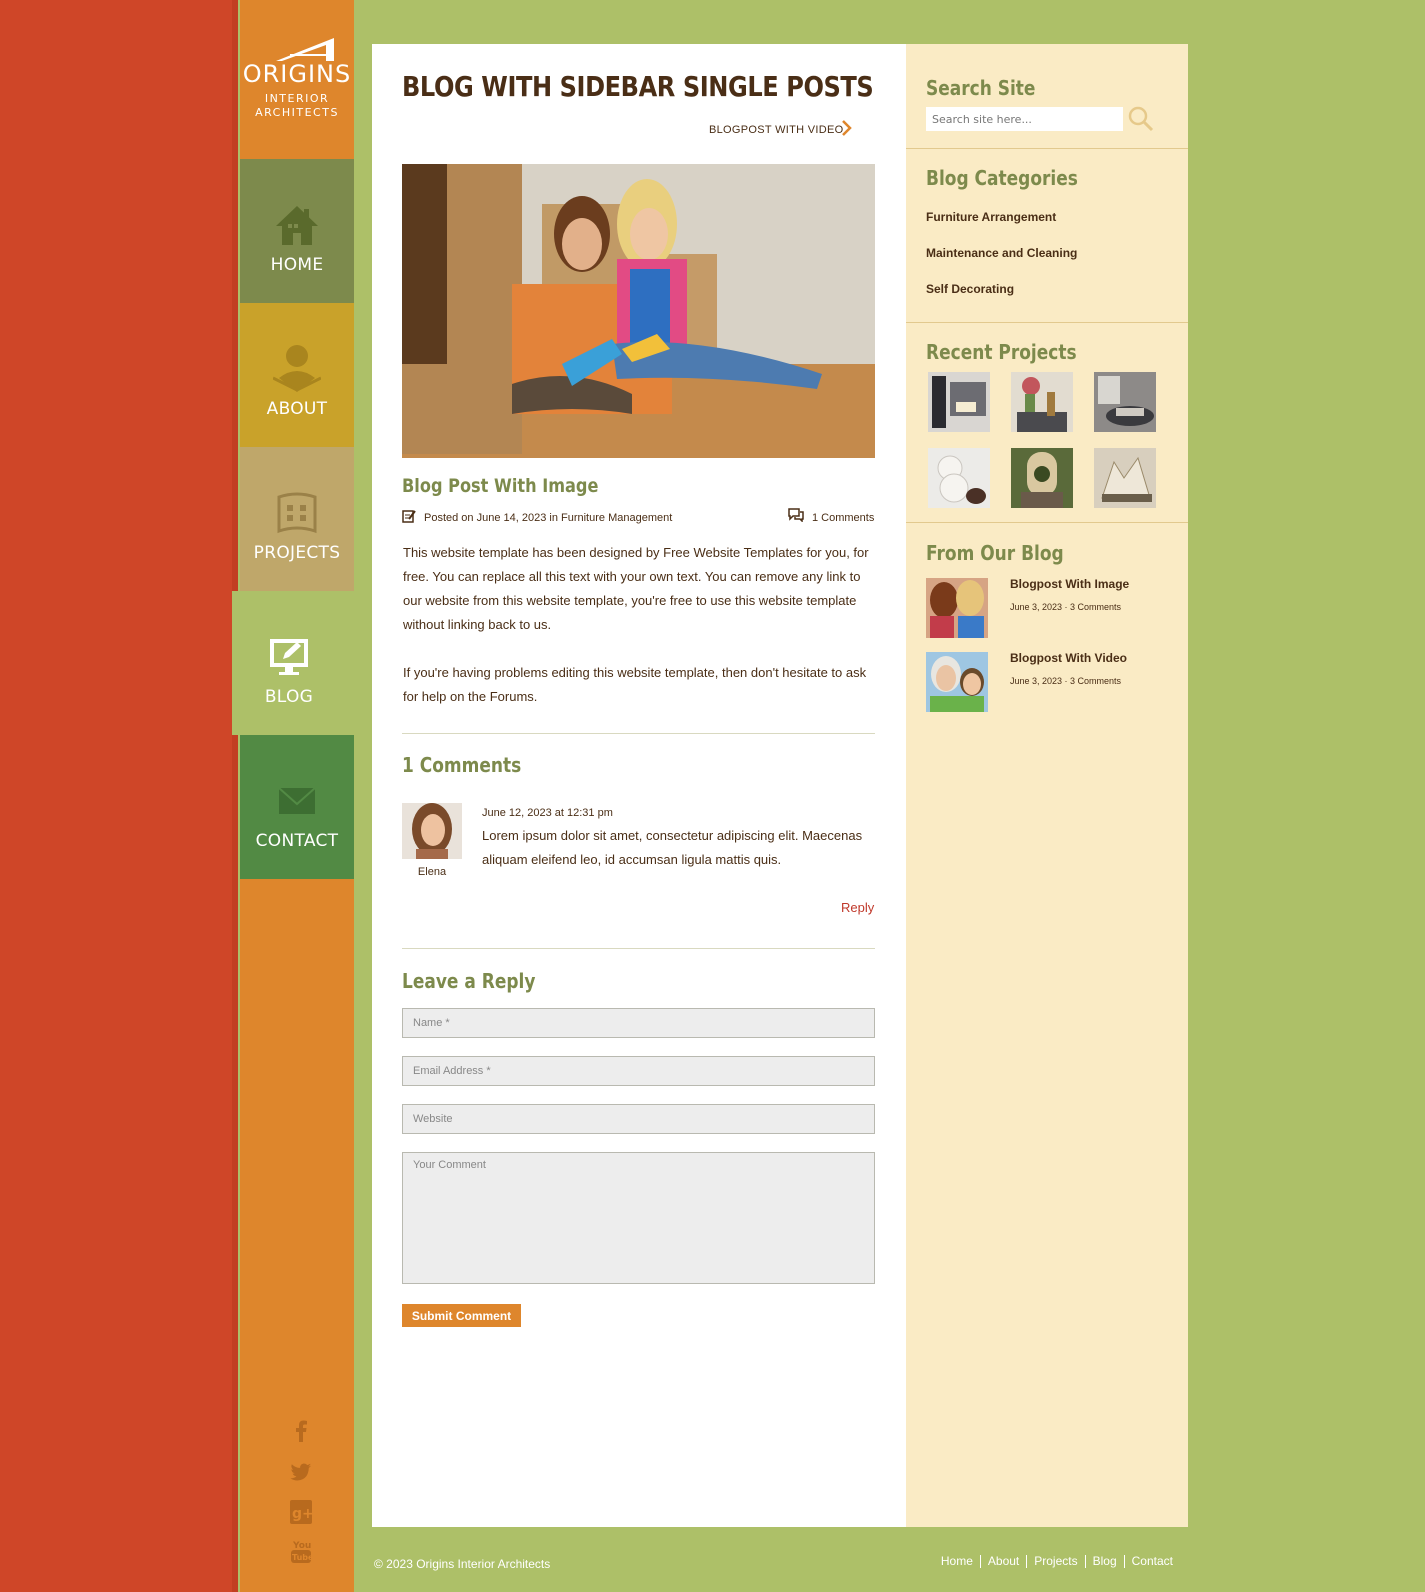 This screenshot has width=1425, height=1592. I want to click on category-link: Maintenance and Cleaning, so click(1001, 253).